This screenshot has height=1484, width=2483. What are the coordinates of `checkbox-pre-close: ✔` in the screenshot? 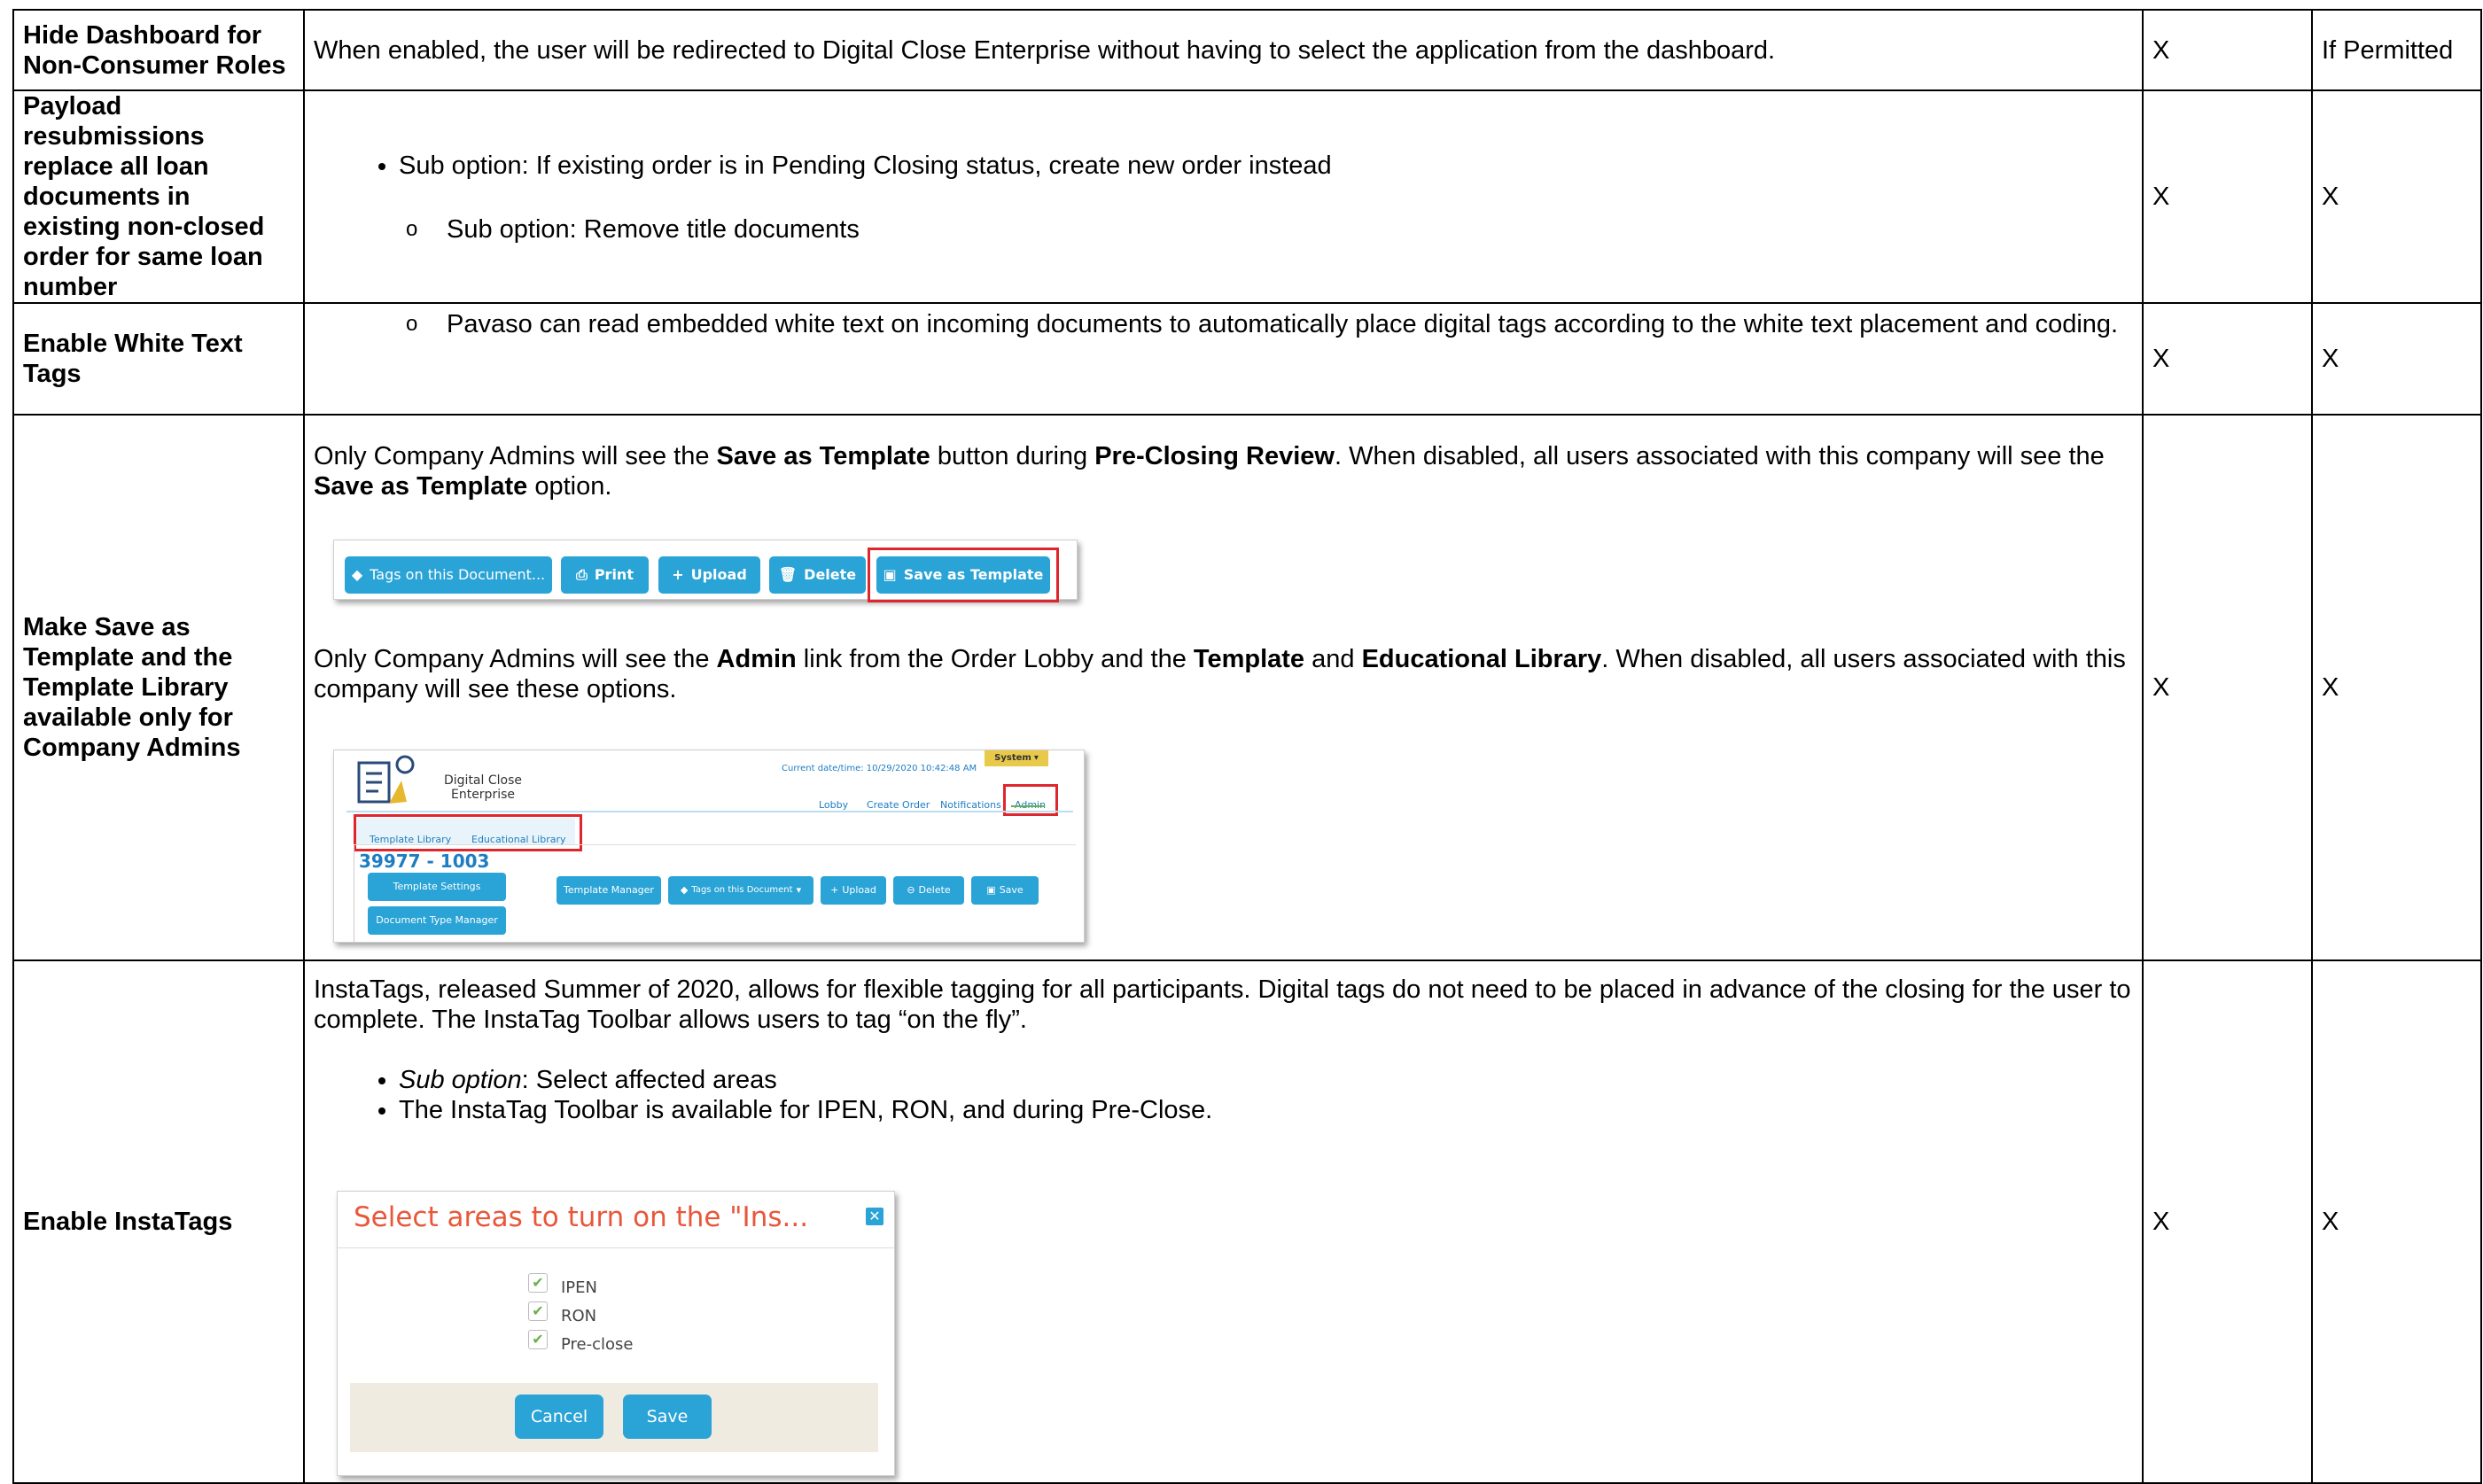 It's located at (538, 1339).